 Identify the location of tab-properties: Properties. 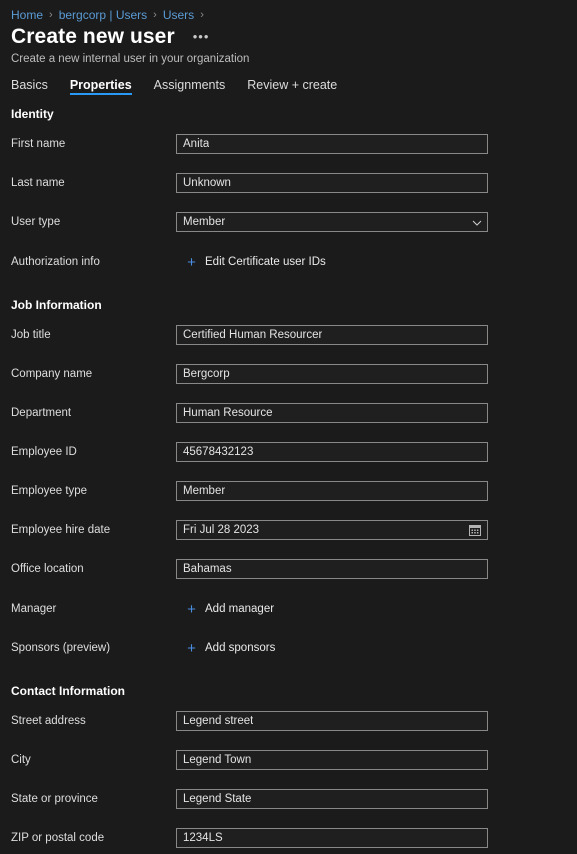
(101, 87).